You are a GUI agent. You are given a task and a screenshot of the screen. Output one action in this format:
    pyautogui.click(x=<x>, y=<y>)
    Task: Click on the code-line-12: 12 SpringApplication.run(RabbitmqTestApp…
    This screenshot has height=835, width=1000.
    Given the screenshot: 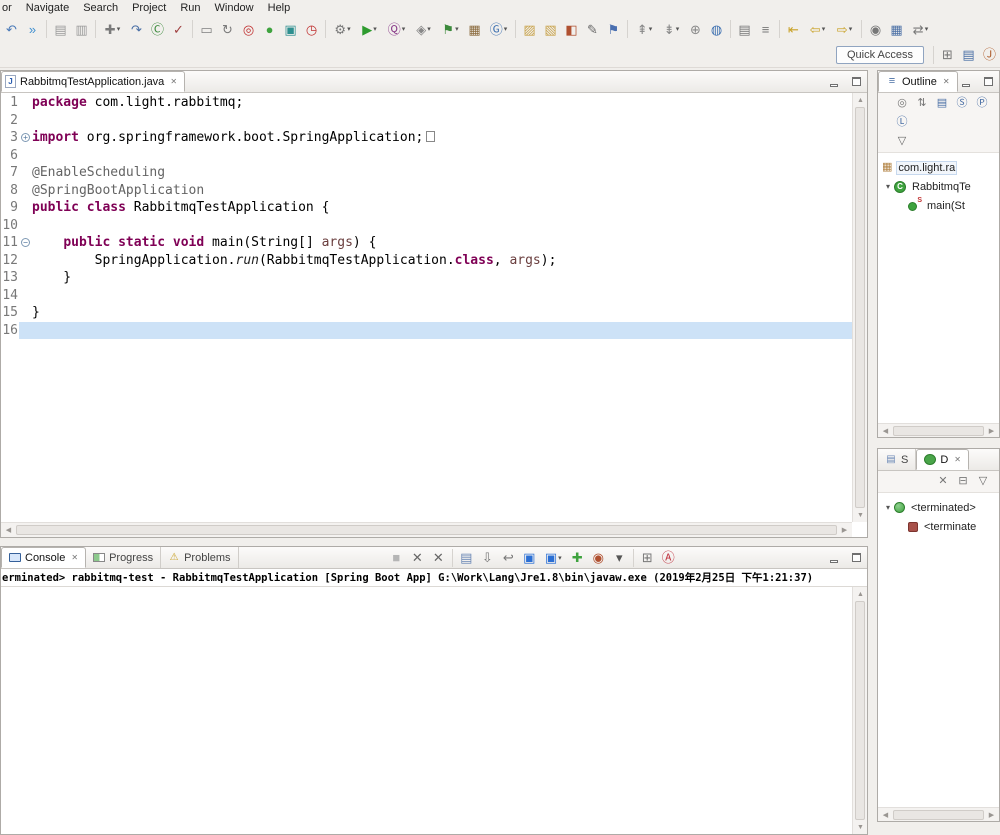 What is the action you would take?
    pyautogui.click(x=426, y=261)
    